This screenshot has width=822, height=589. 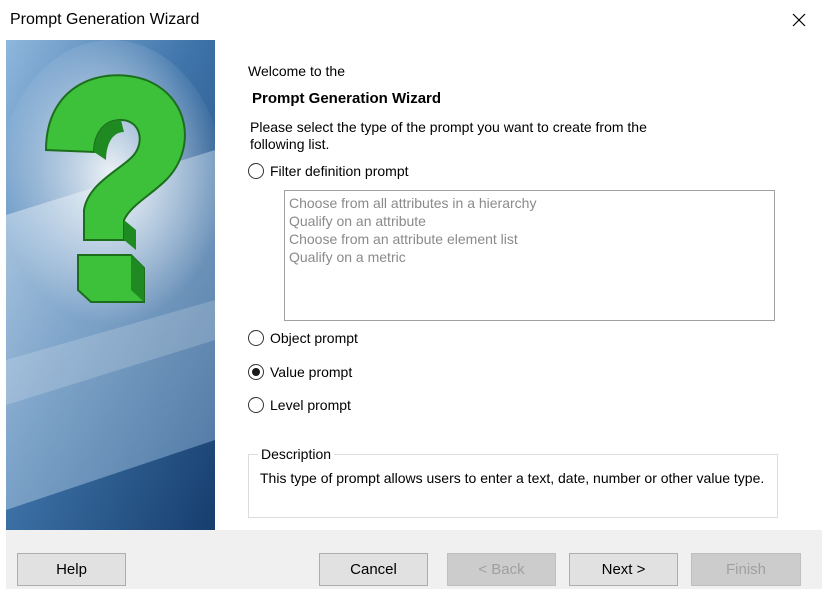 What do you see at coordinates (501, 569) in the screenshot?
I see `back-button: < Back` at bounding box center [501, 569].